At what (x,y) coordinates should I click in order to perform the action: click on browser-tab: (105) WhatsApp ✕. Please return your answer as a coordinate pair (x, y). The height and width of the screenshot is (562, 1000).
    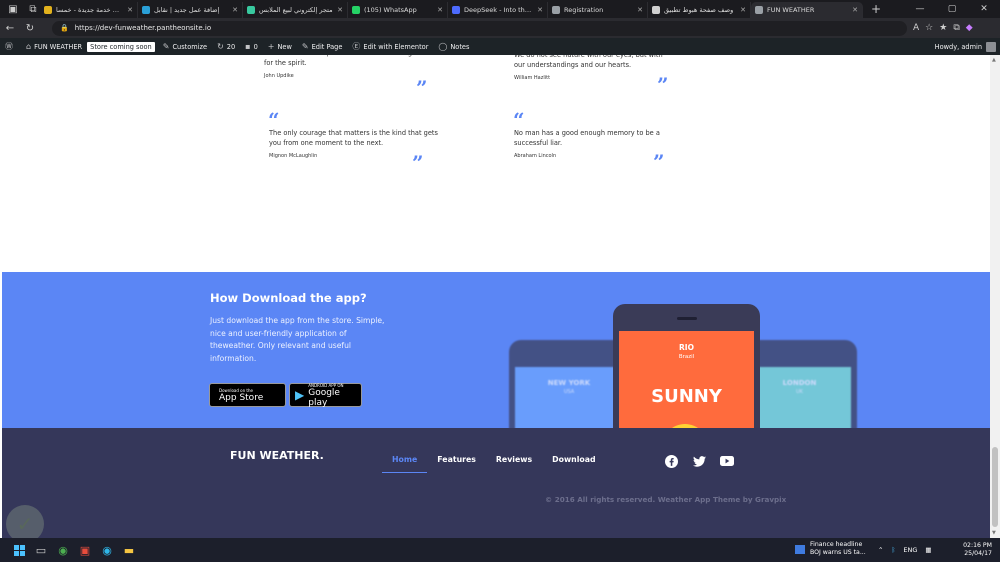
    Looking at the image, I should click on (398, 10).